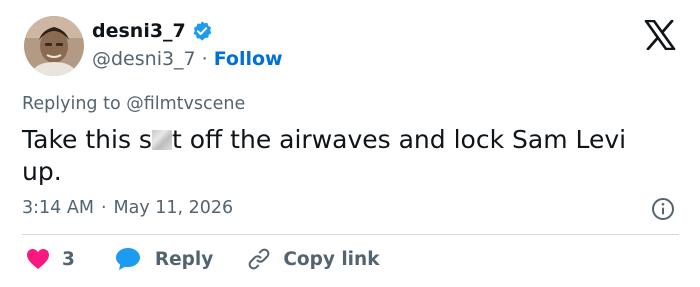 This screenshot has width=700, height=287. I want to click on link-icon, so click(259, 259).